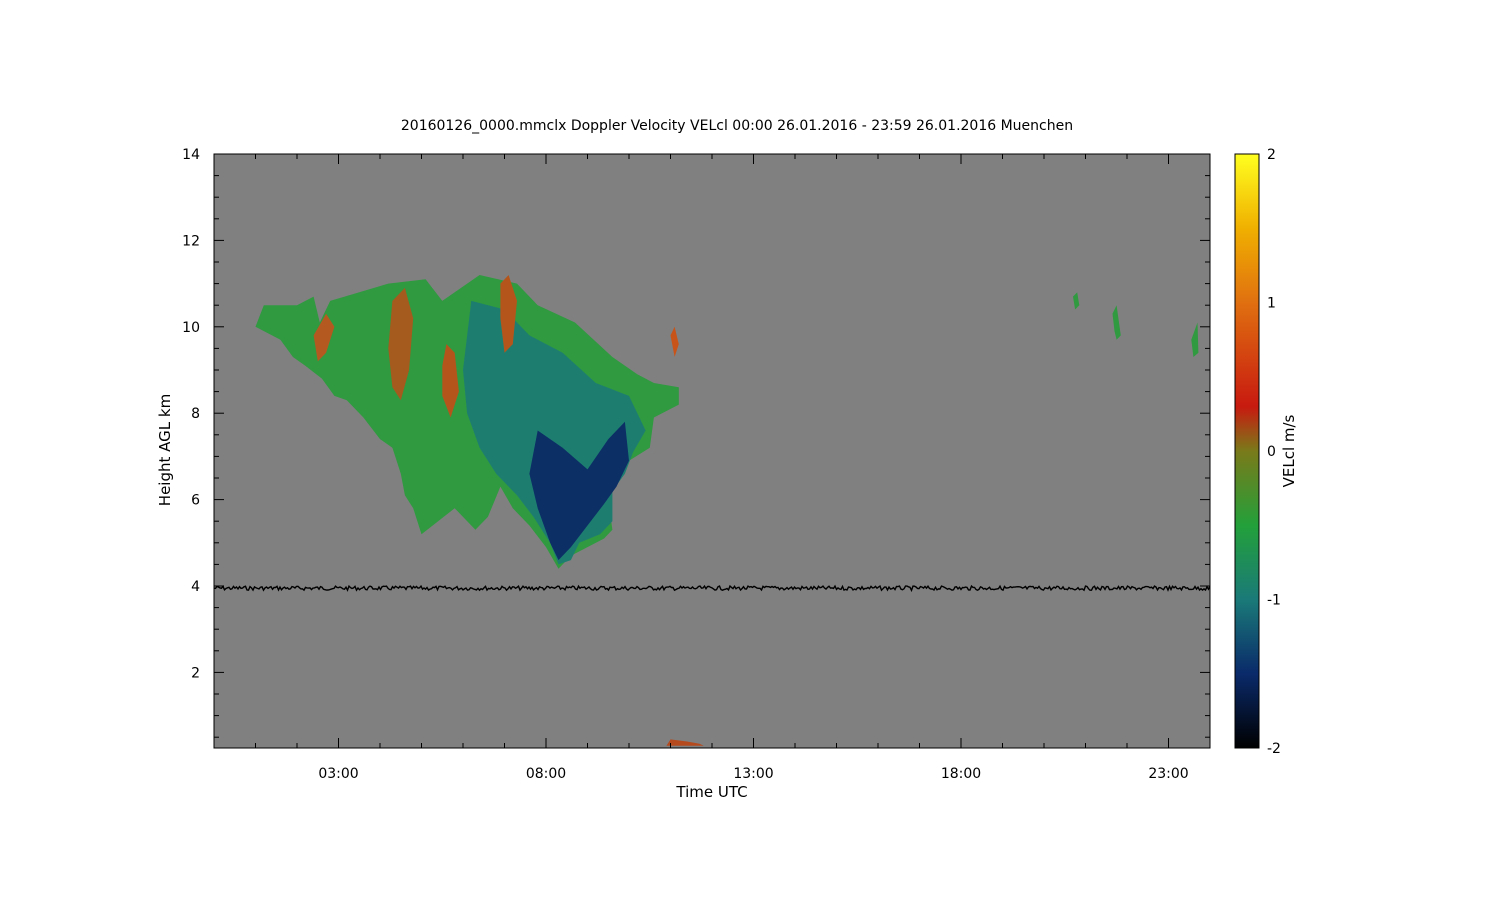 The height and width of the screenshot is (900, 1500). I want to click on y-tick-label: 6, so click(195, 501).